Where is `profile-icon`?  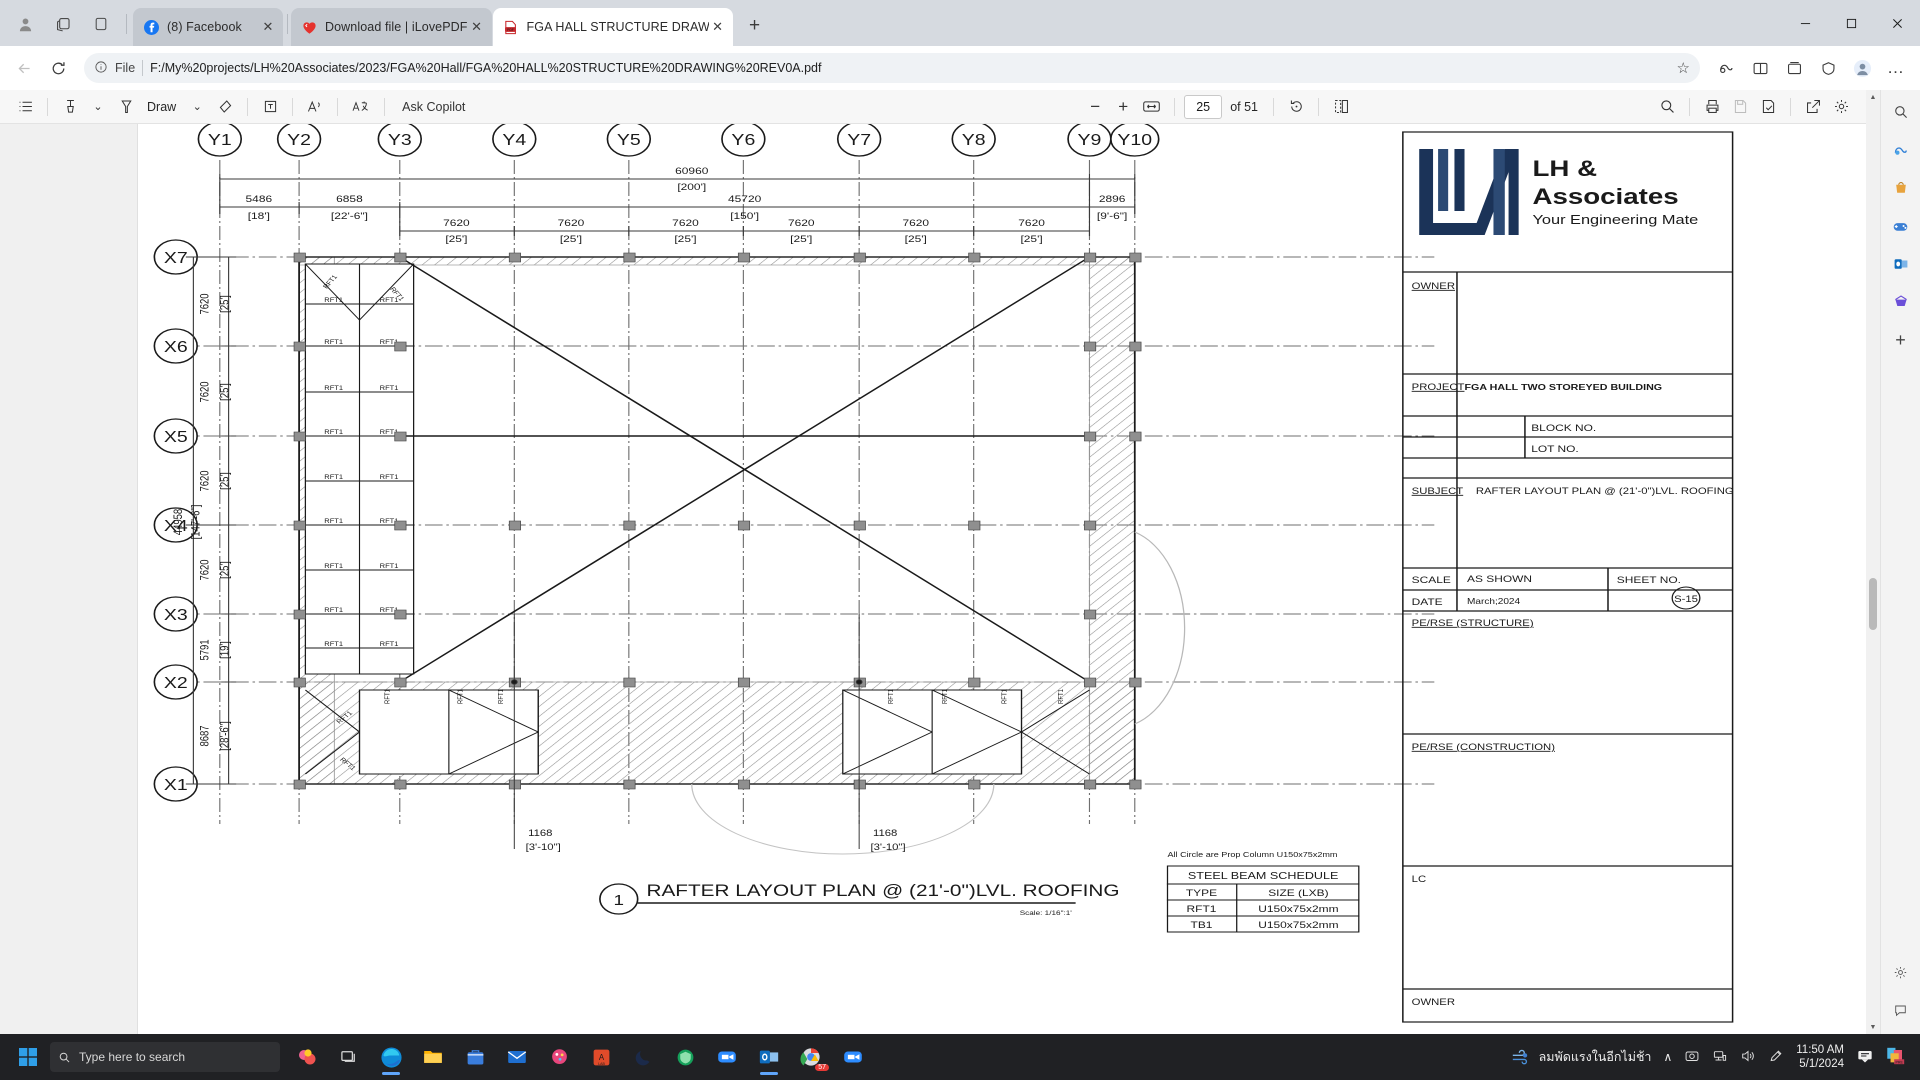
profile-icon is located at coordinates (25, 24).